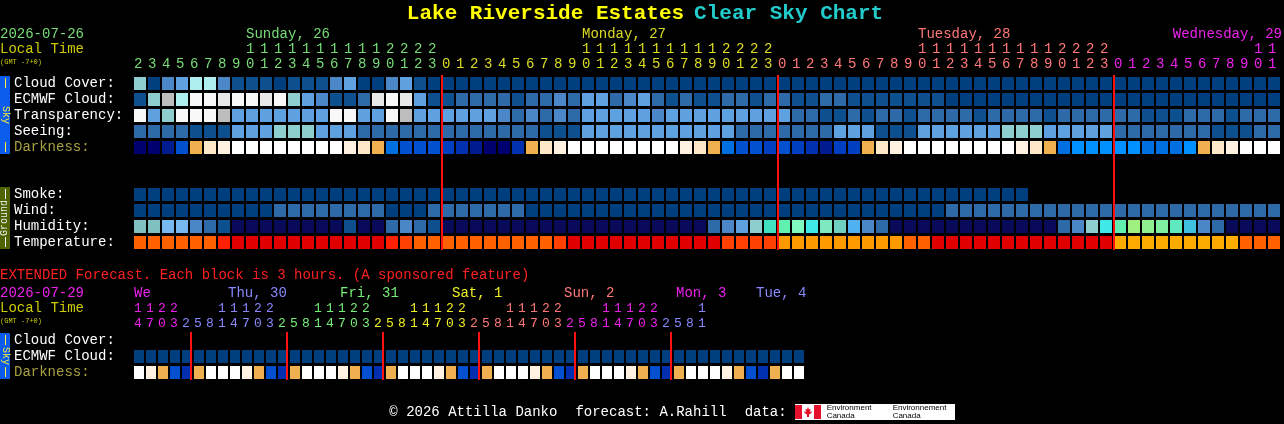  I want to click on row-label: Temperature:, so click(64, 242).